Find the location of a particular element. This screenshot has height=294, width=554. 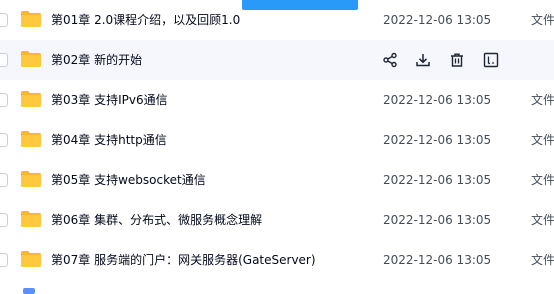

file-name: 第07章 服务端的门户：网关服务器(GateServer) is located at coordinates (183, 260).